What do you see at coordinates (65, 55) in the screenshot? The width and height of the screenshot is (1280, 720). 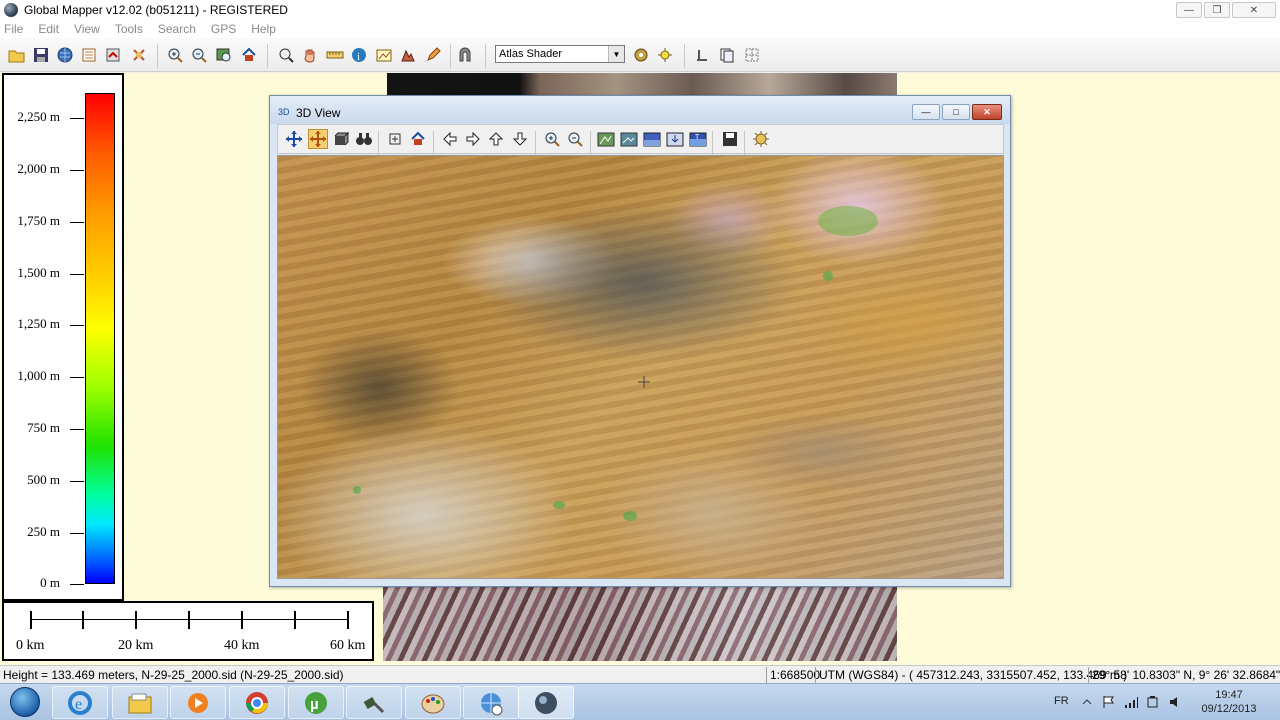 I see `globe-icon` at bounding box center [65, 55].